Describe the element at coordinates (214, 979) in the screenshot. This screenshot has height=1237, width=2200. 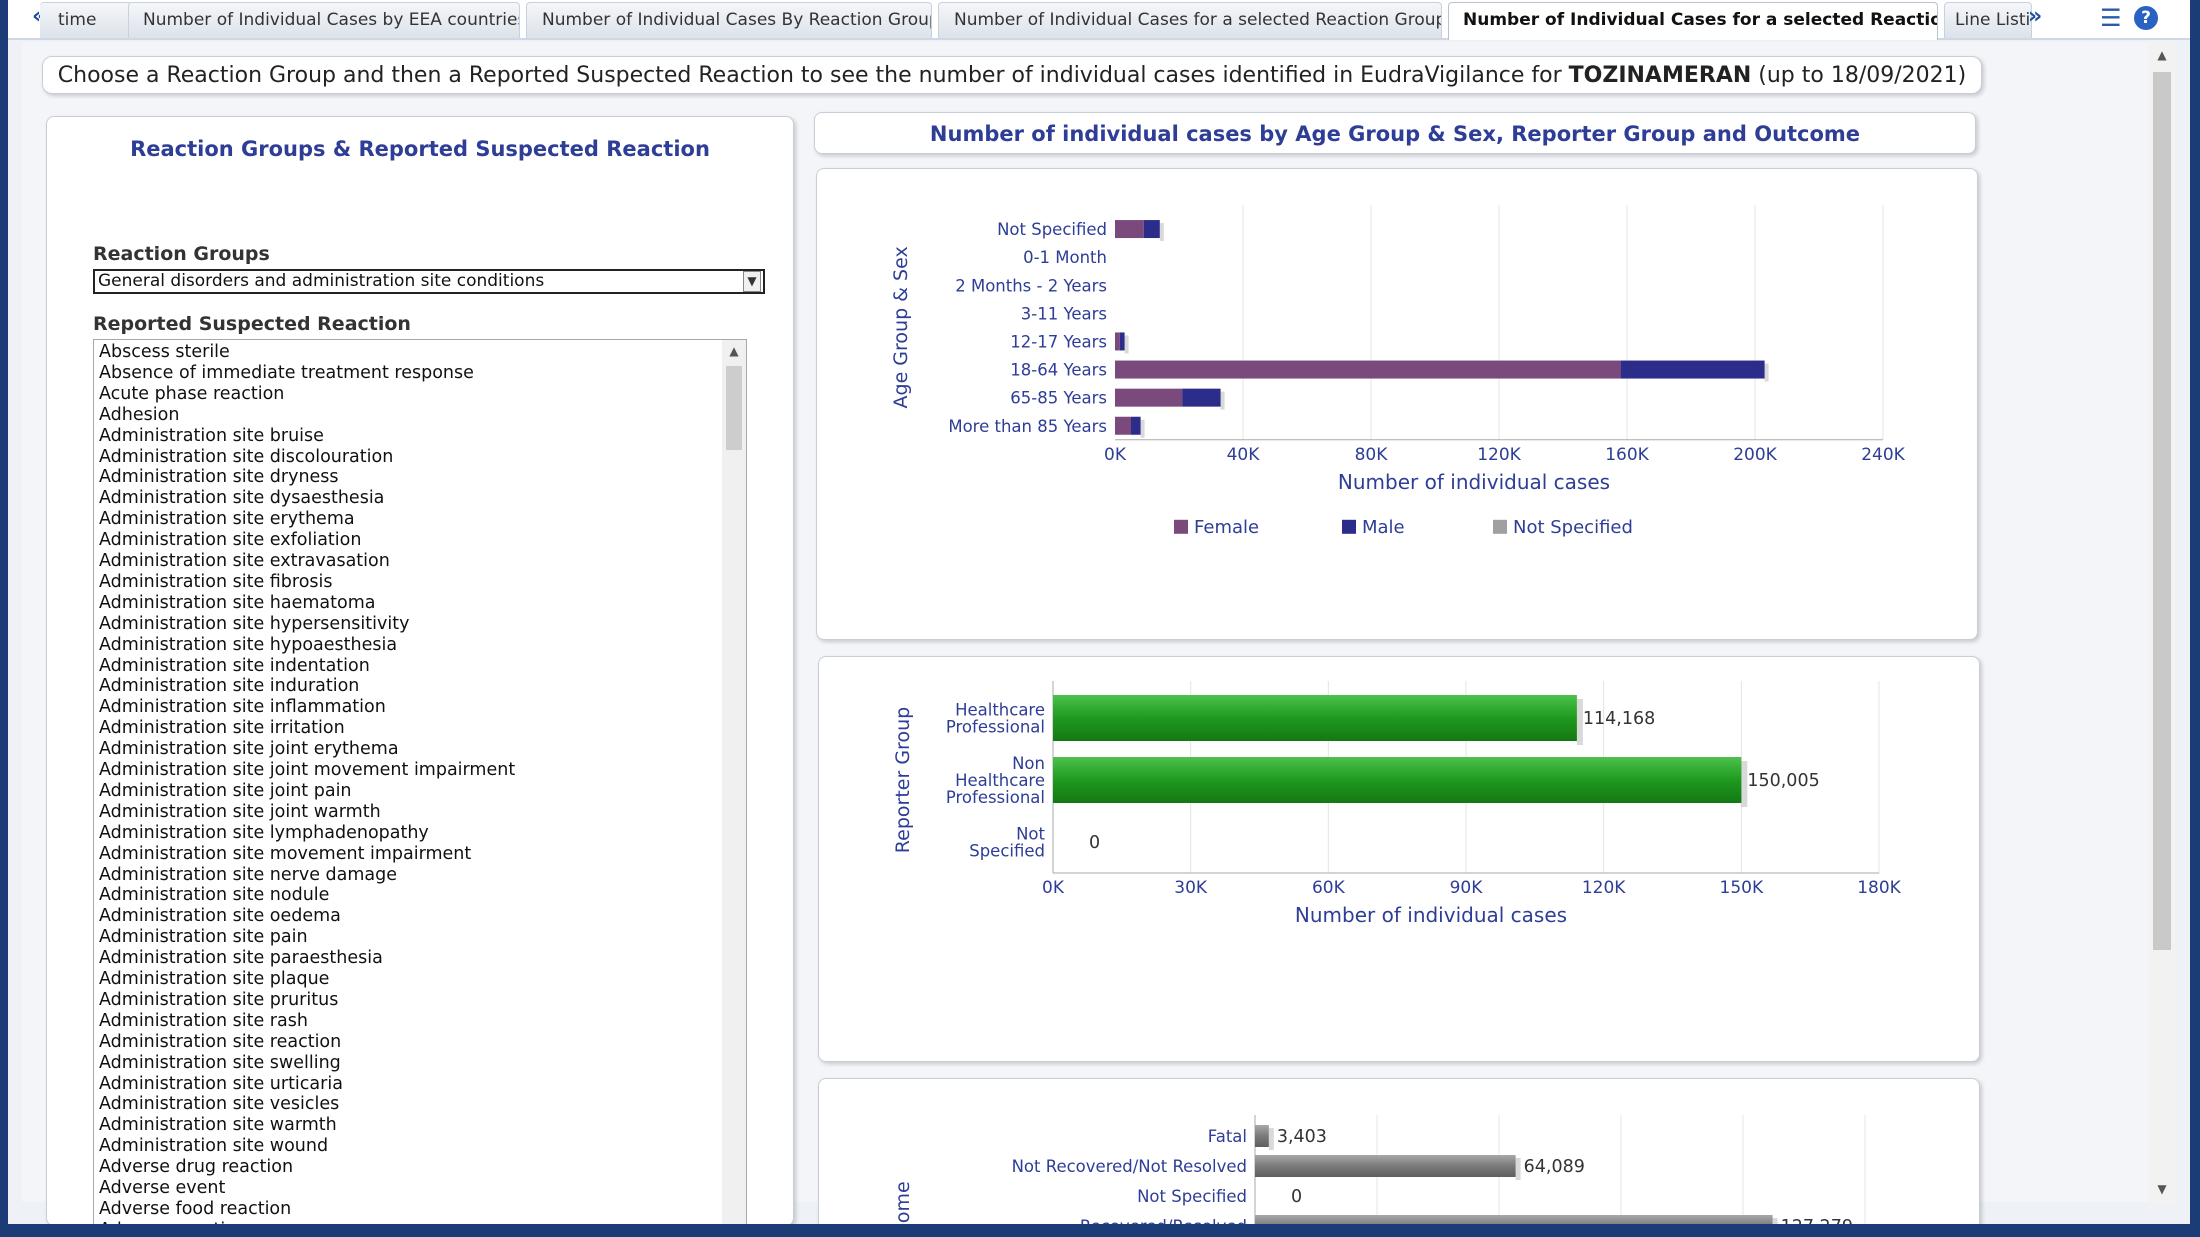
I see `reaction-list-item: Administration site plaque` at that location.